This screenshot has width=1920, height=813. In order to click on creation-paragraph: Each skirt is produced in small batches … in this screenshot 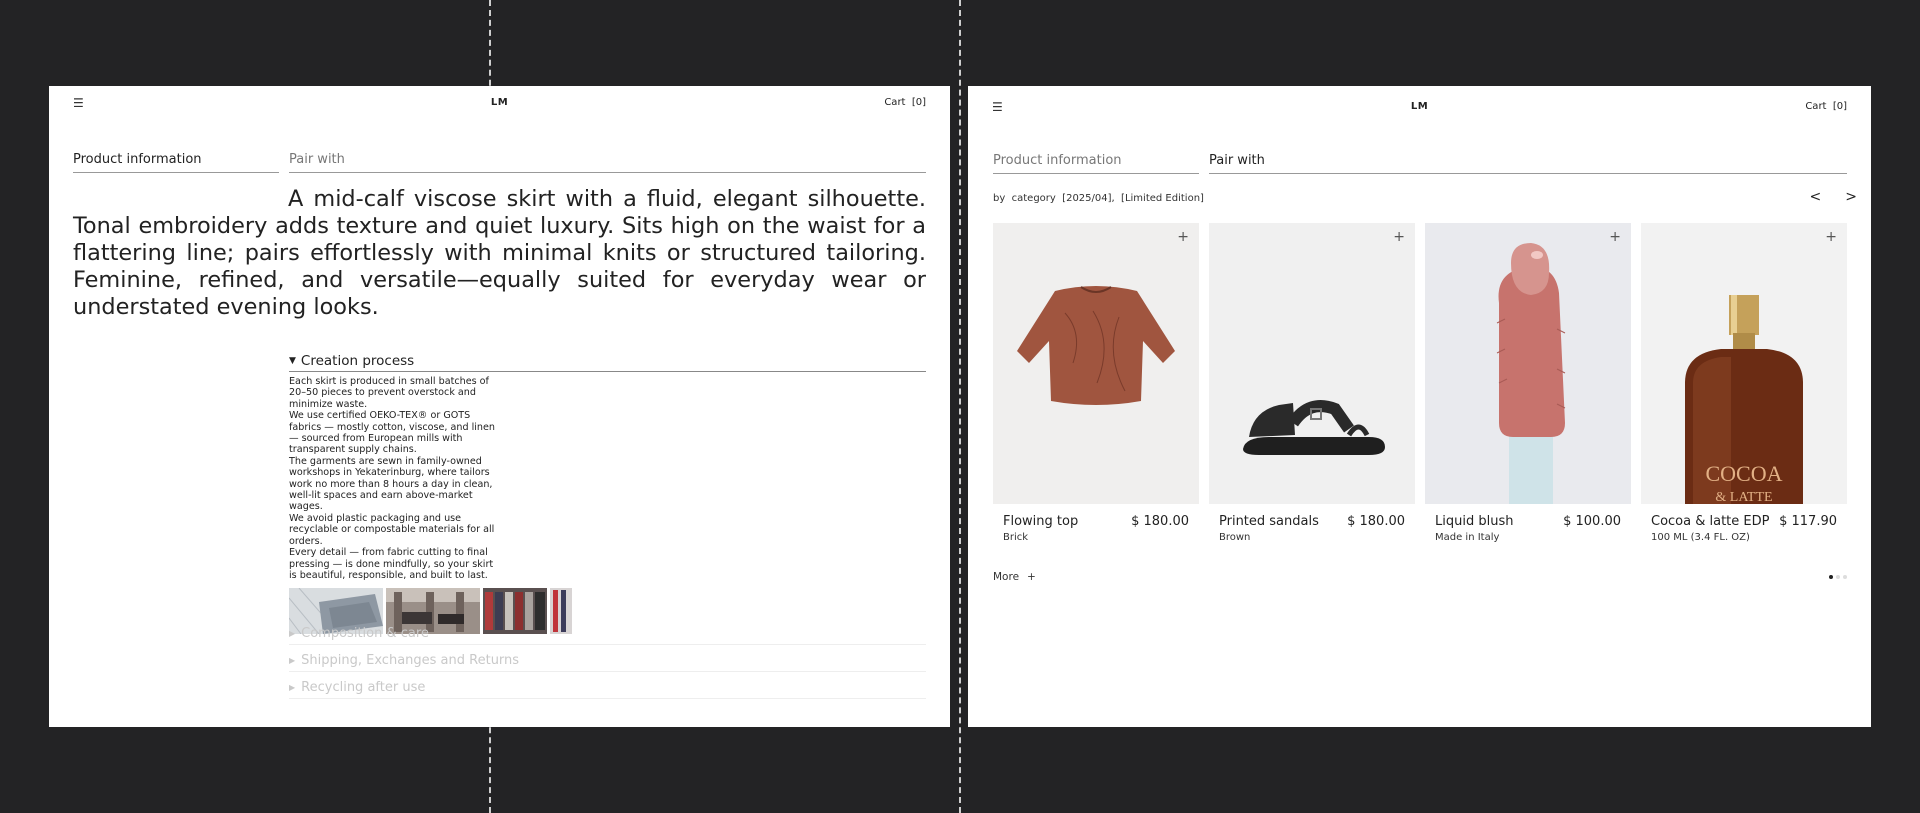, I will do `click(389, 393)`.